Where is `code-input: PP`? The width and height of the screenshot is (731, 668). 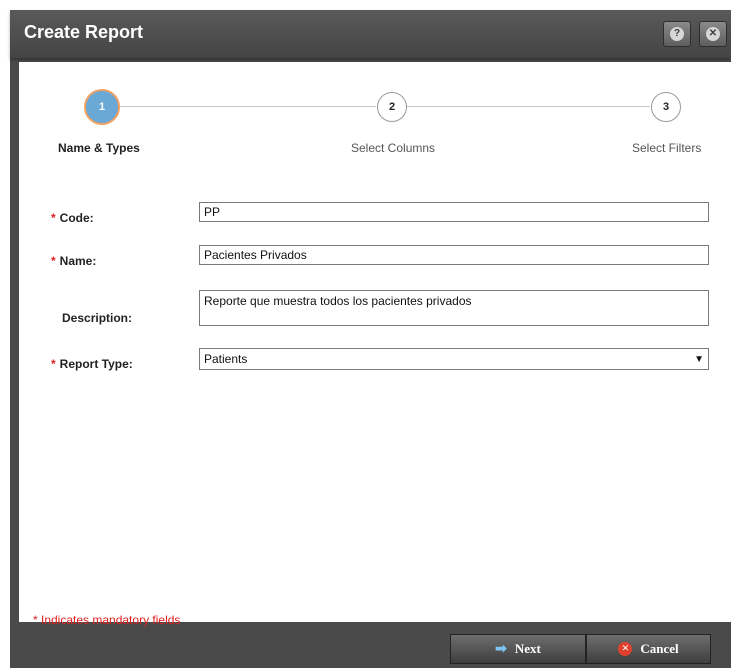
code-input: PP is located at coordinates (454, 212).